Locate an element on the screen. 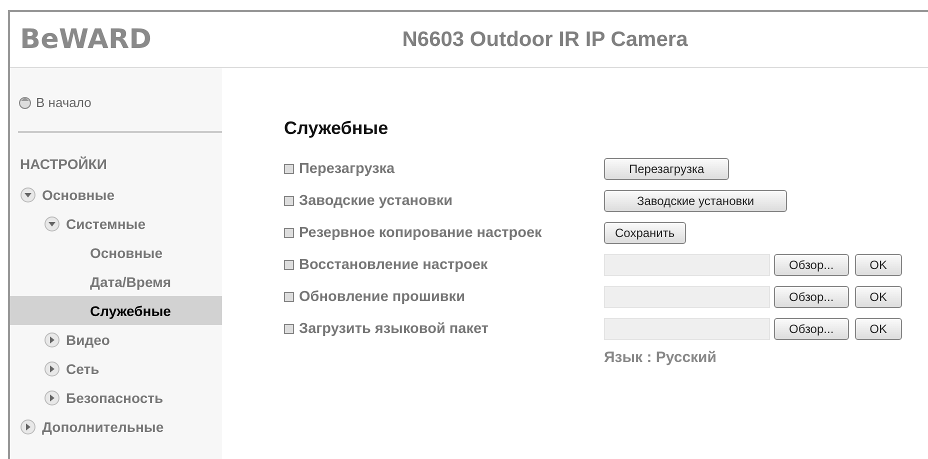  home-icon is located at coordinates (25, 102).